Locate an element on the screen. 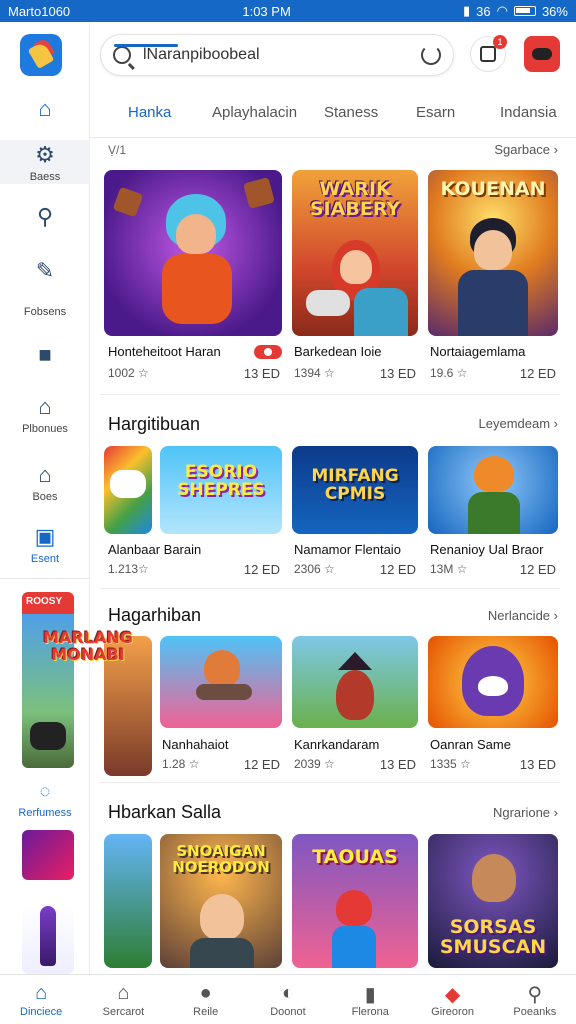  game-title: Renanioy Ual Braor is located at coordinates (487, 549).